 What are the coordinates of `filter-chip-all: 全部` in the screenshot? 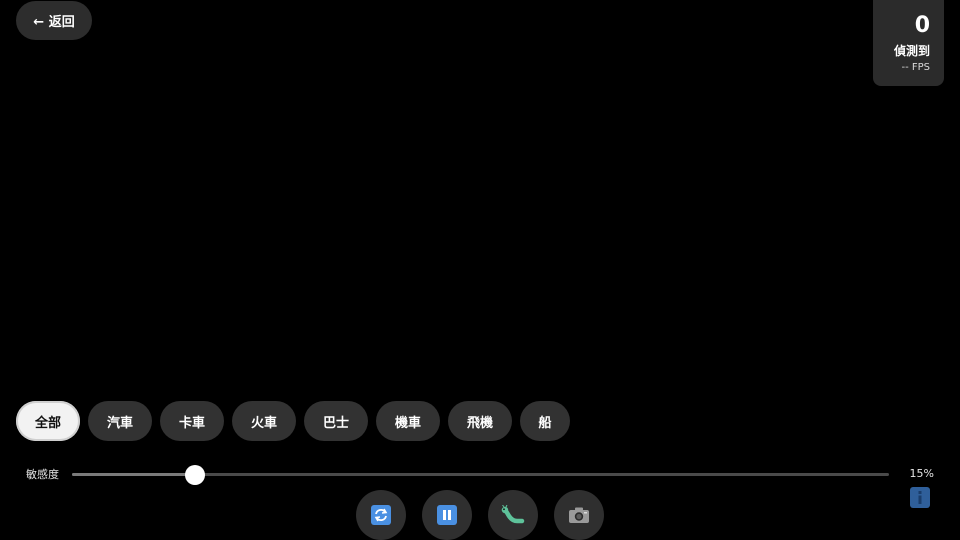 It's located at (48, 421).